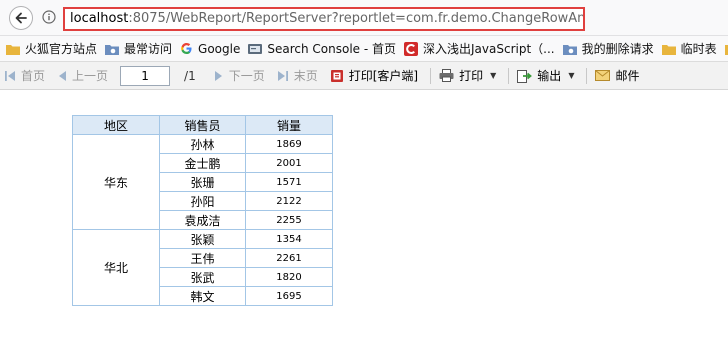 The height and width of the screenshot is (347, 728). Describe the element at coordinates (202, 277) in the screenshot. I see `salesperson-cell: 张武` at that location.